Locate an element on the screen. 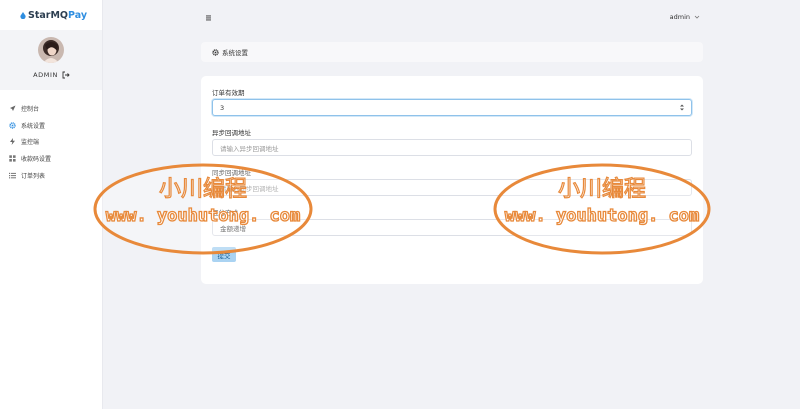 The width and height of the screenshot is (800, 409). avatar is located at coordinates (51, 50).